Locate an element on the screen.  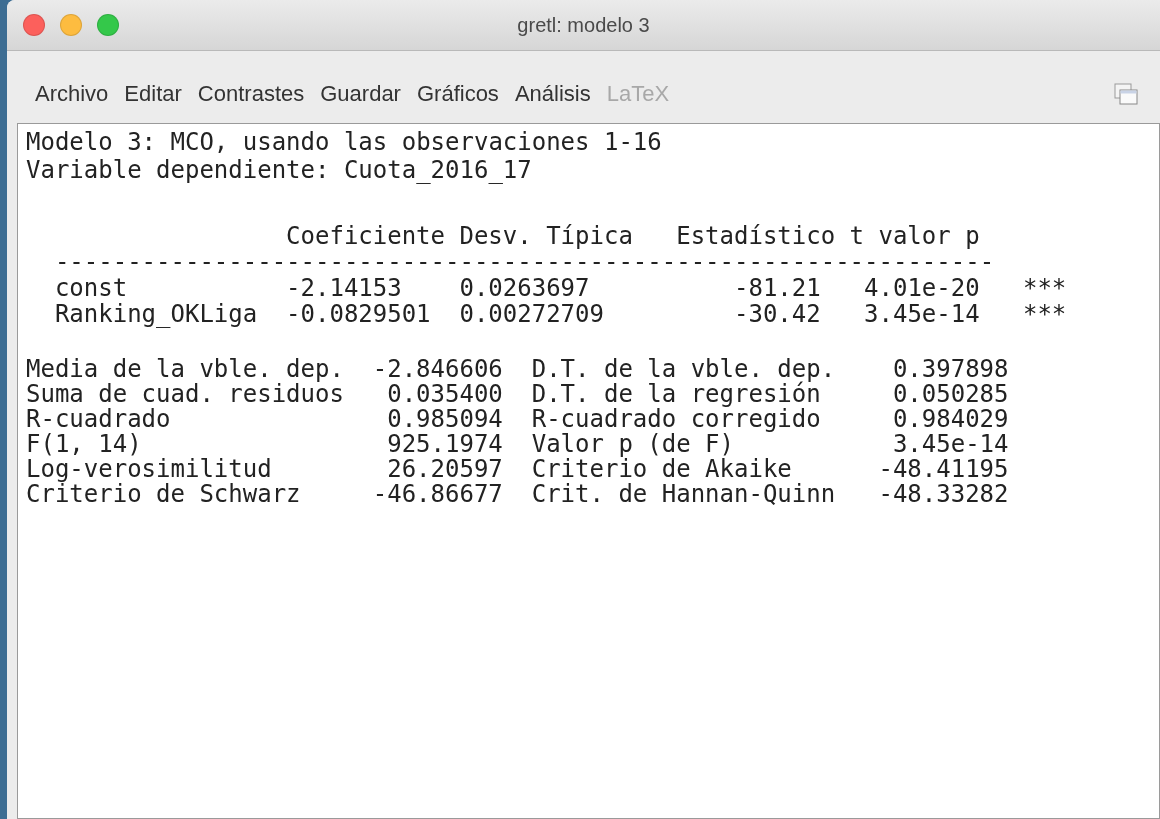
table-cell: -0.0829501 is located at coordinates (358, 314).